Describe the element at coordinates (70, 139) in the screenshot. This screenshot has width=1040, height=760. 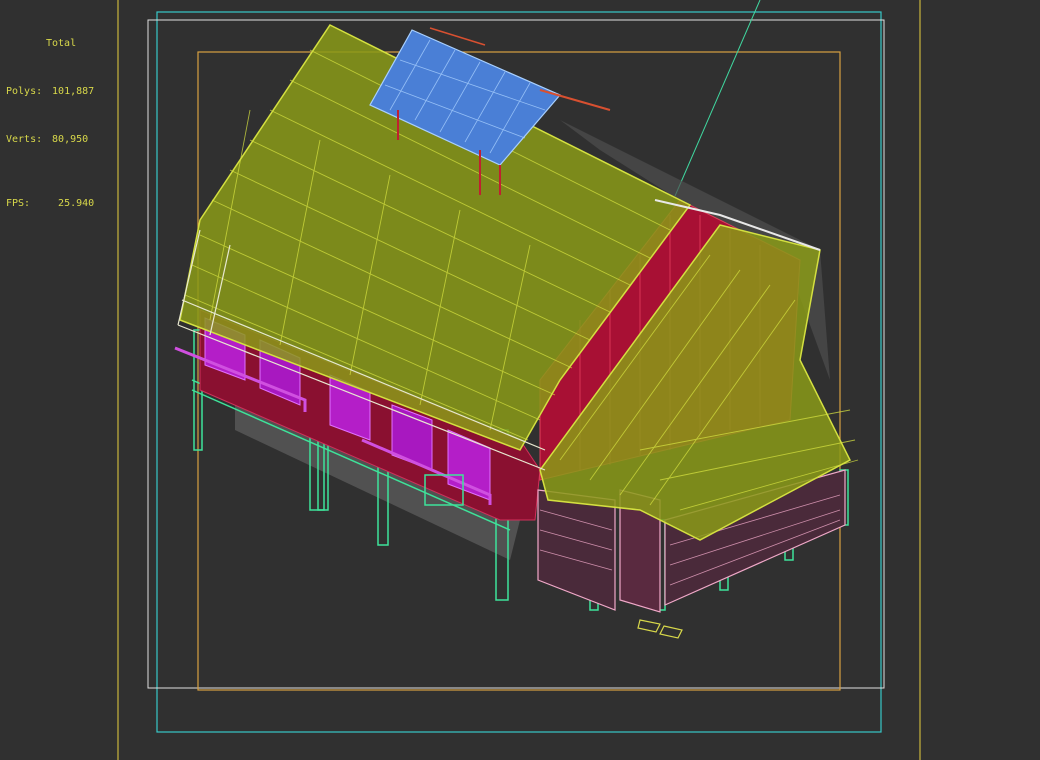
I see `stats-verts-value: 80,950` at that location.